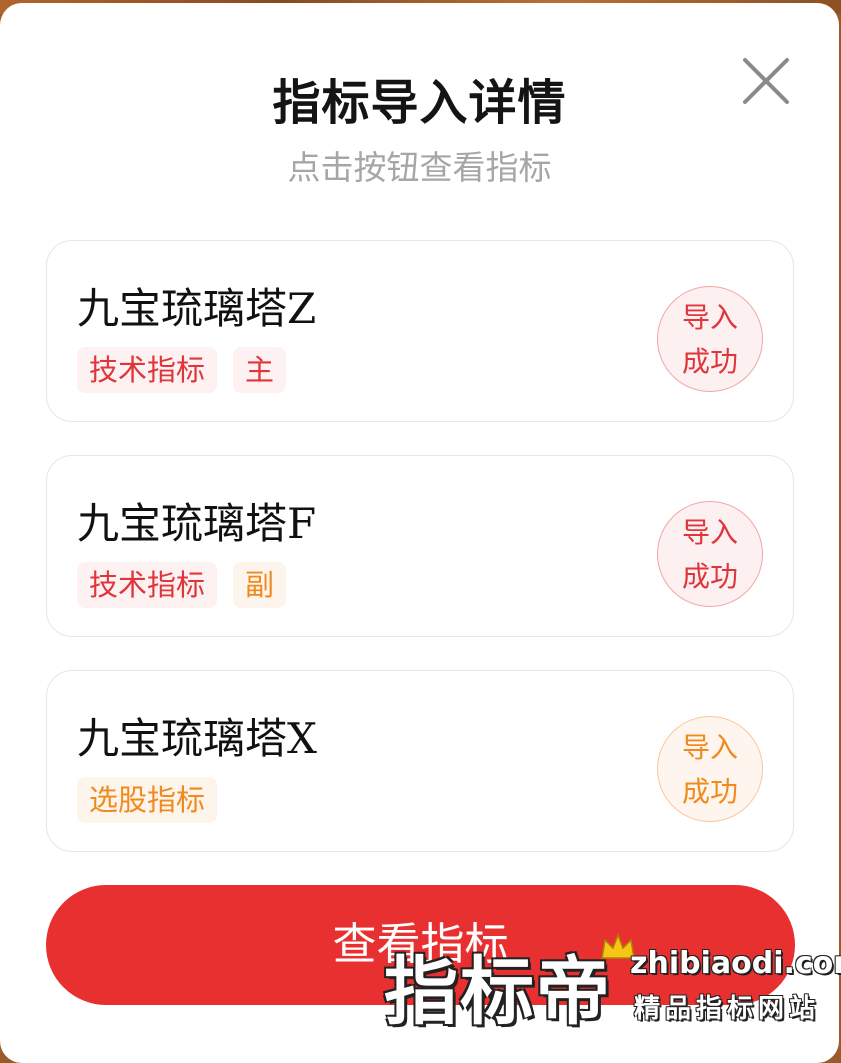 The width and height of the screenshot is (841, 1063). What do you see at coordinates (197, 308) in the screenshot?
I see `indicator-name: 九宝琉璃塔Z` at bounding box center [197, 308].